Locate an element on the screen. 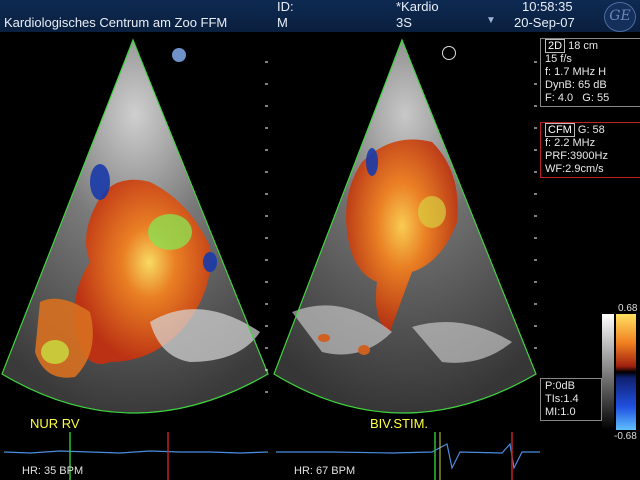  left-heart-rate: HR: 35 BPM is located at coordinates (53, 471).